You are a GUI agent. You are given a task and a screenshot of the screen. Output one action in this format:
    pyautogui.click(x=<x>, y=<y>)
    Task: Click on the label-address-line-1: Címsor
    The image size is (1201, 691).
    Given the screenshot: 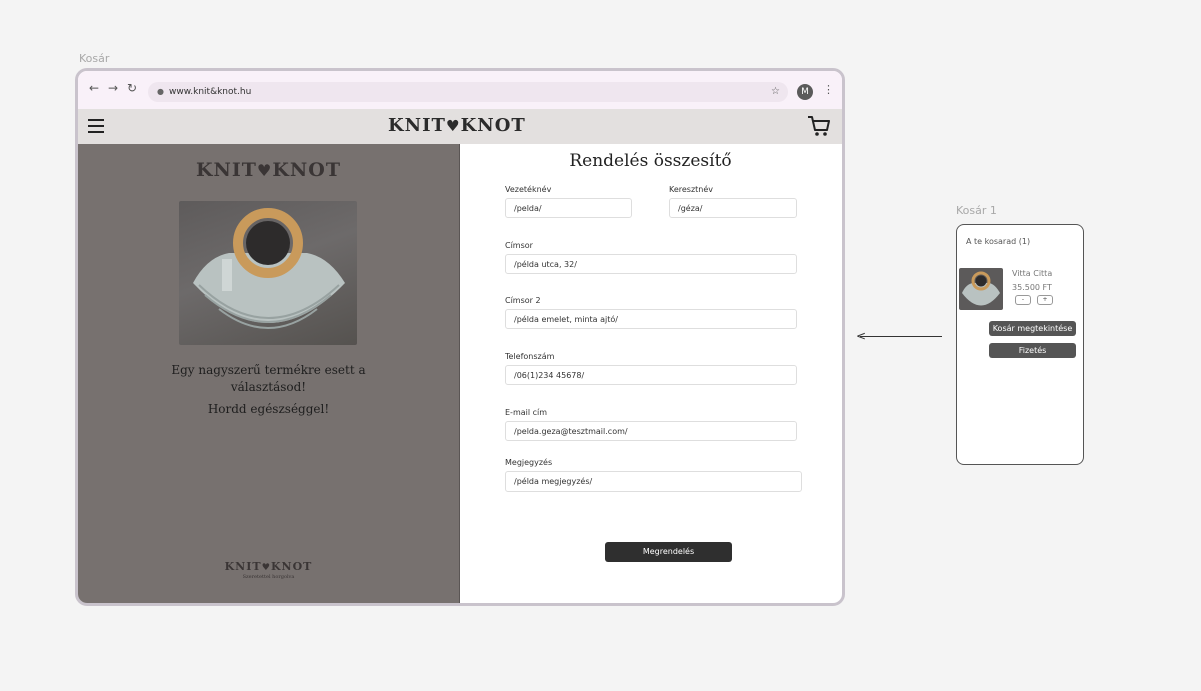 What is the action you would take?
    pyautogui.click(x=519, y=245)
    